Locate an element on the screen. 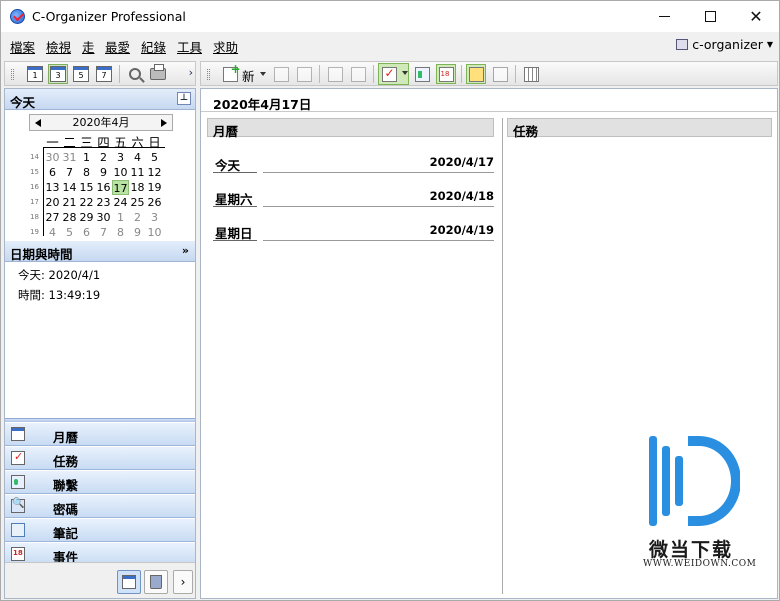 The image size is (780, 601). week-number: 16 is located at coordinates (32, 187).